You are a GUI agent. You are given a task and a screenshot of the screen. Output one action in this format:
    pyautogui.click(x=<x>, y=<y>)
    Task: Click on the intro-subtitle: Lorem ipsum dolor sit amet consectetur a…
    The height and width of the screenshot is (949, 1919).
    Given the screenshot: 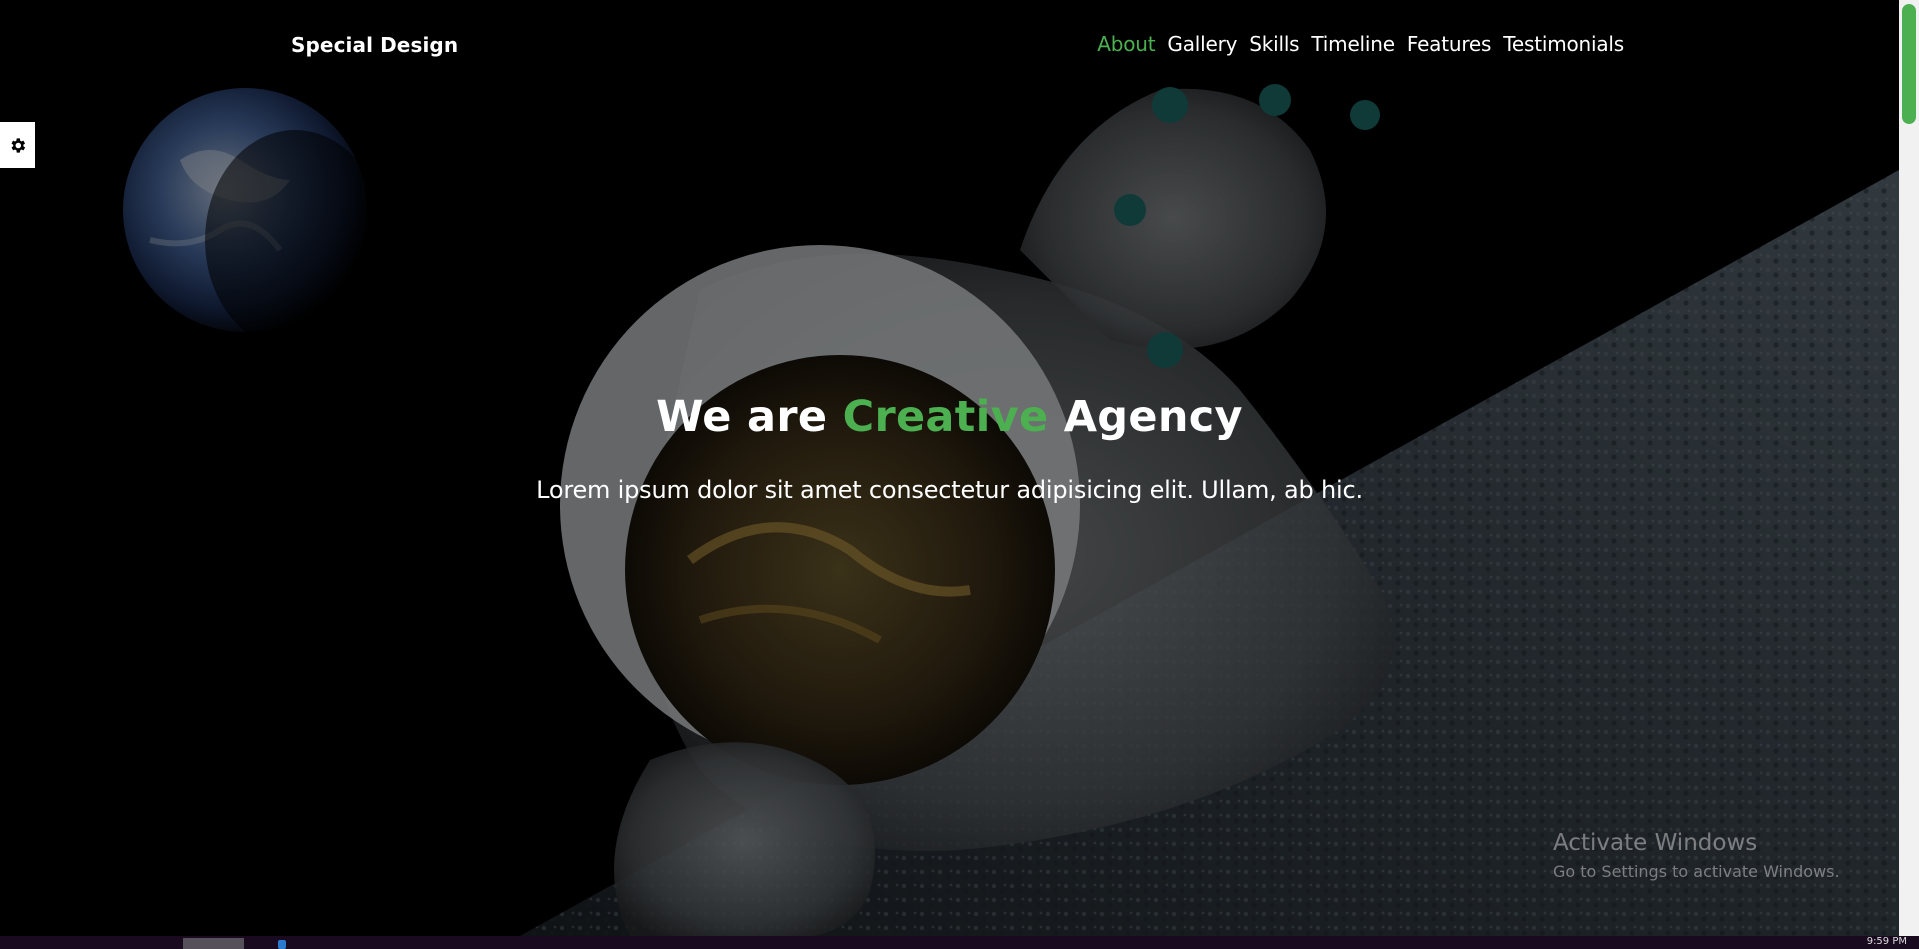 What is the action you would take?
    pyautogui.click(x=949, y=490)
    